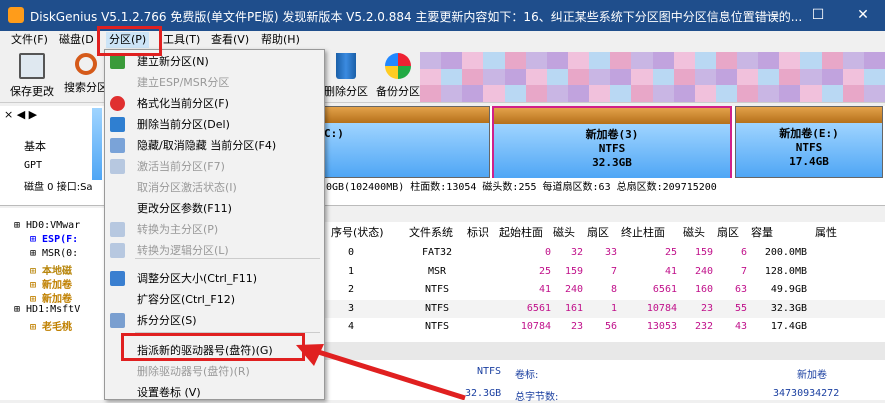 The height and width of the screenshot is (403, 885). I want to click on context-menu-item: 转换为主分区(P), so click(214, 229).